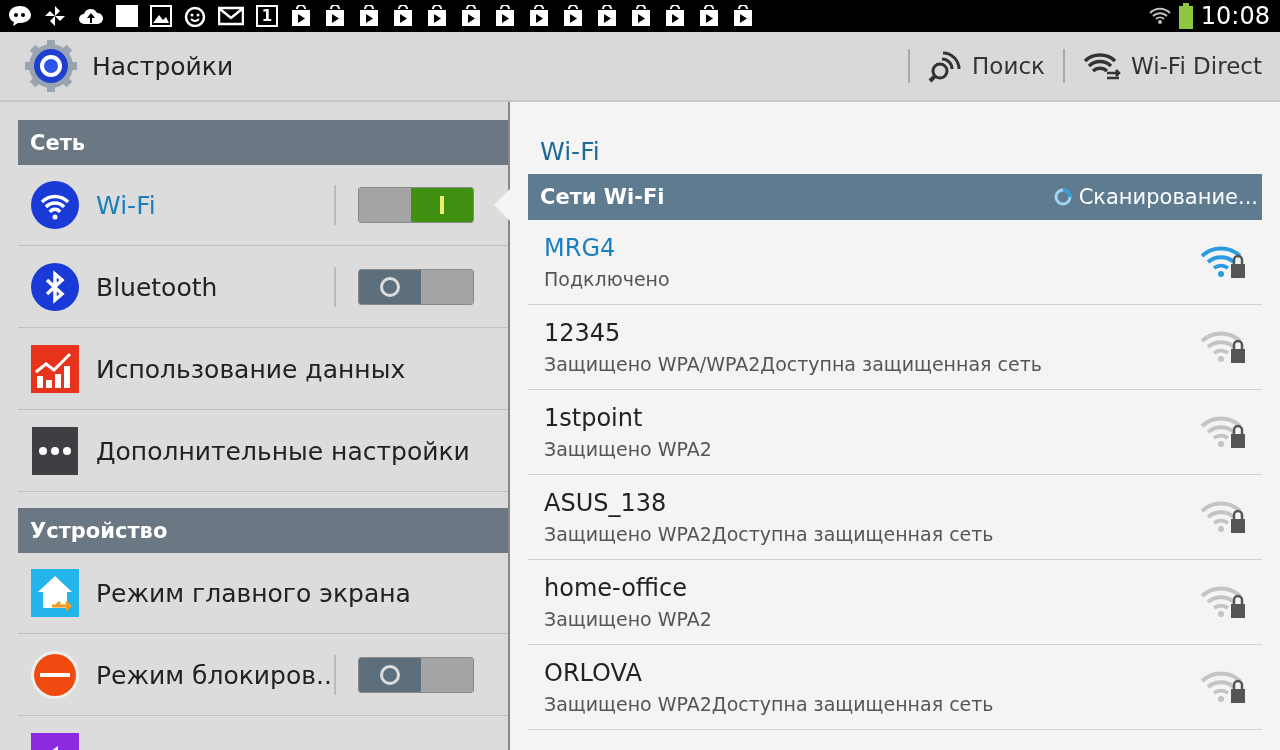  Describe the element at coordinates (157, 287) in the screenshot. I see `item-label: Bluetooth` at that location.